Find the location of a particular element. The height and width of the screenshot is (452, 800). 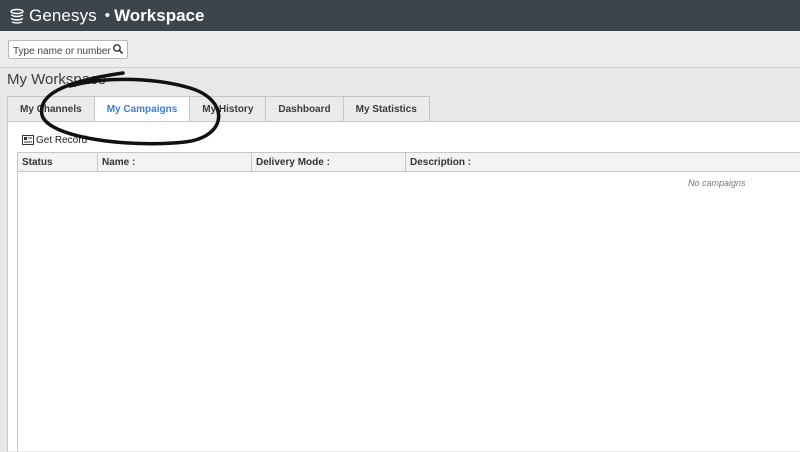

column-header-description: Description : is located at coordinates (603, 162).